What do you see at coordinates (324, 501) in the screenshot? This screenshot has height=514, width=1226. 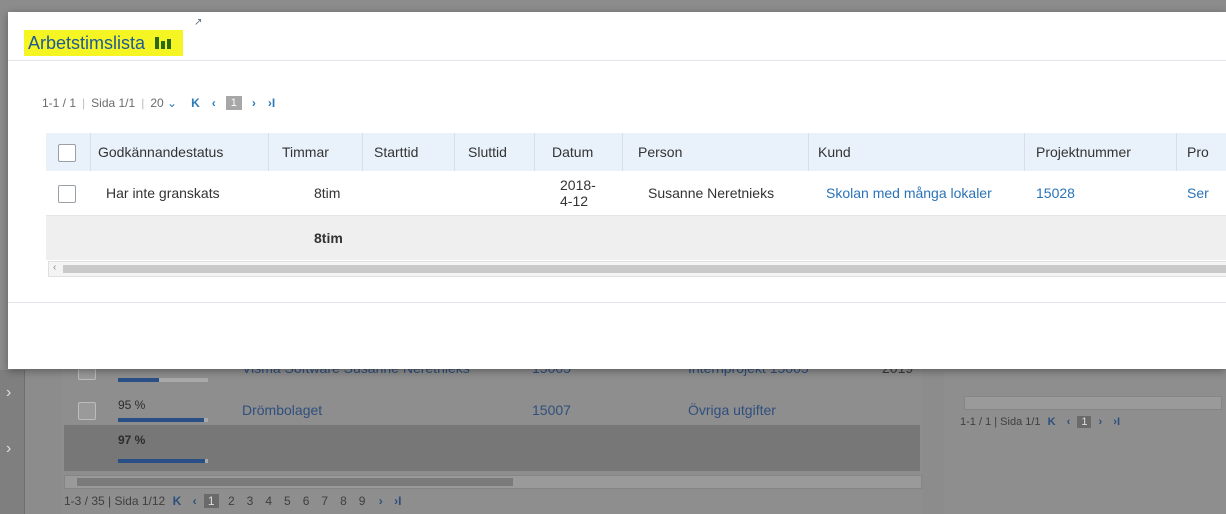 I see `page-link: 7` at bounding box center [324, 501].